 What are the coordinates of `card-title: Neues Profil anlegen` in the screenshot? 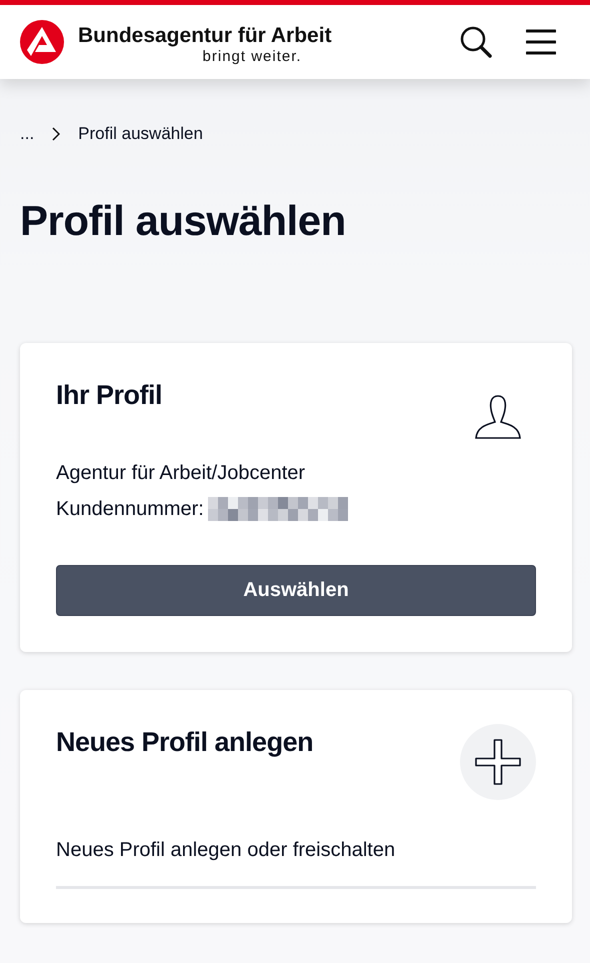 It's located at (185, 742).